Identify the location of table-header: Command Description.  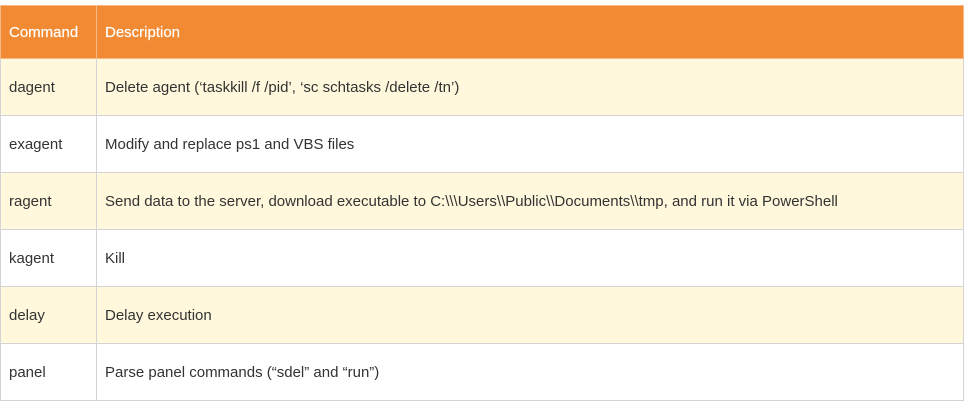
(482, 32).